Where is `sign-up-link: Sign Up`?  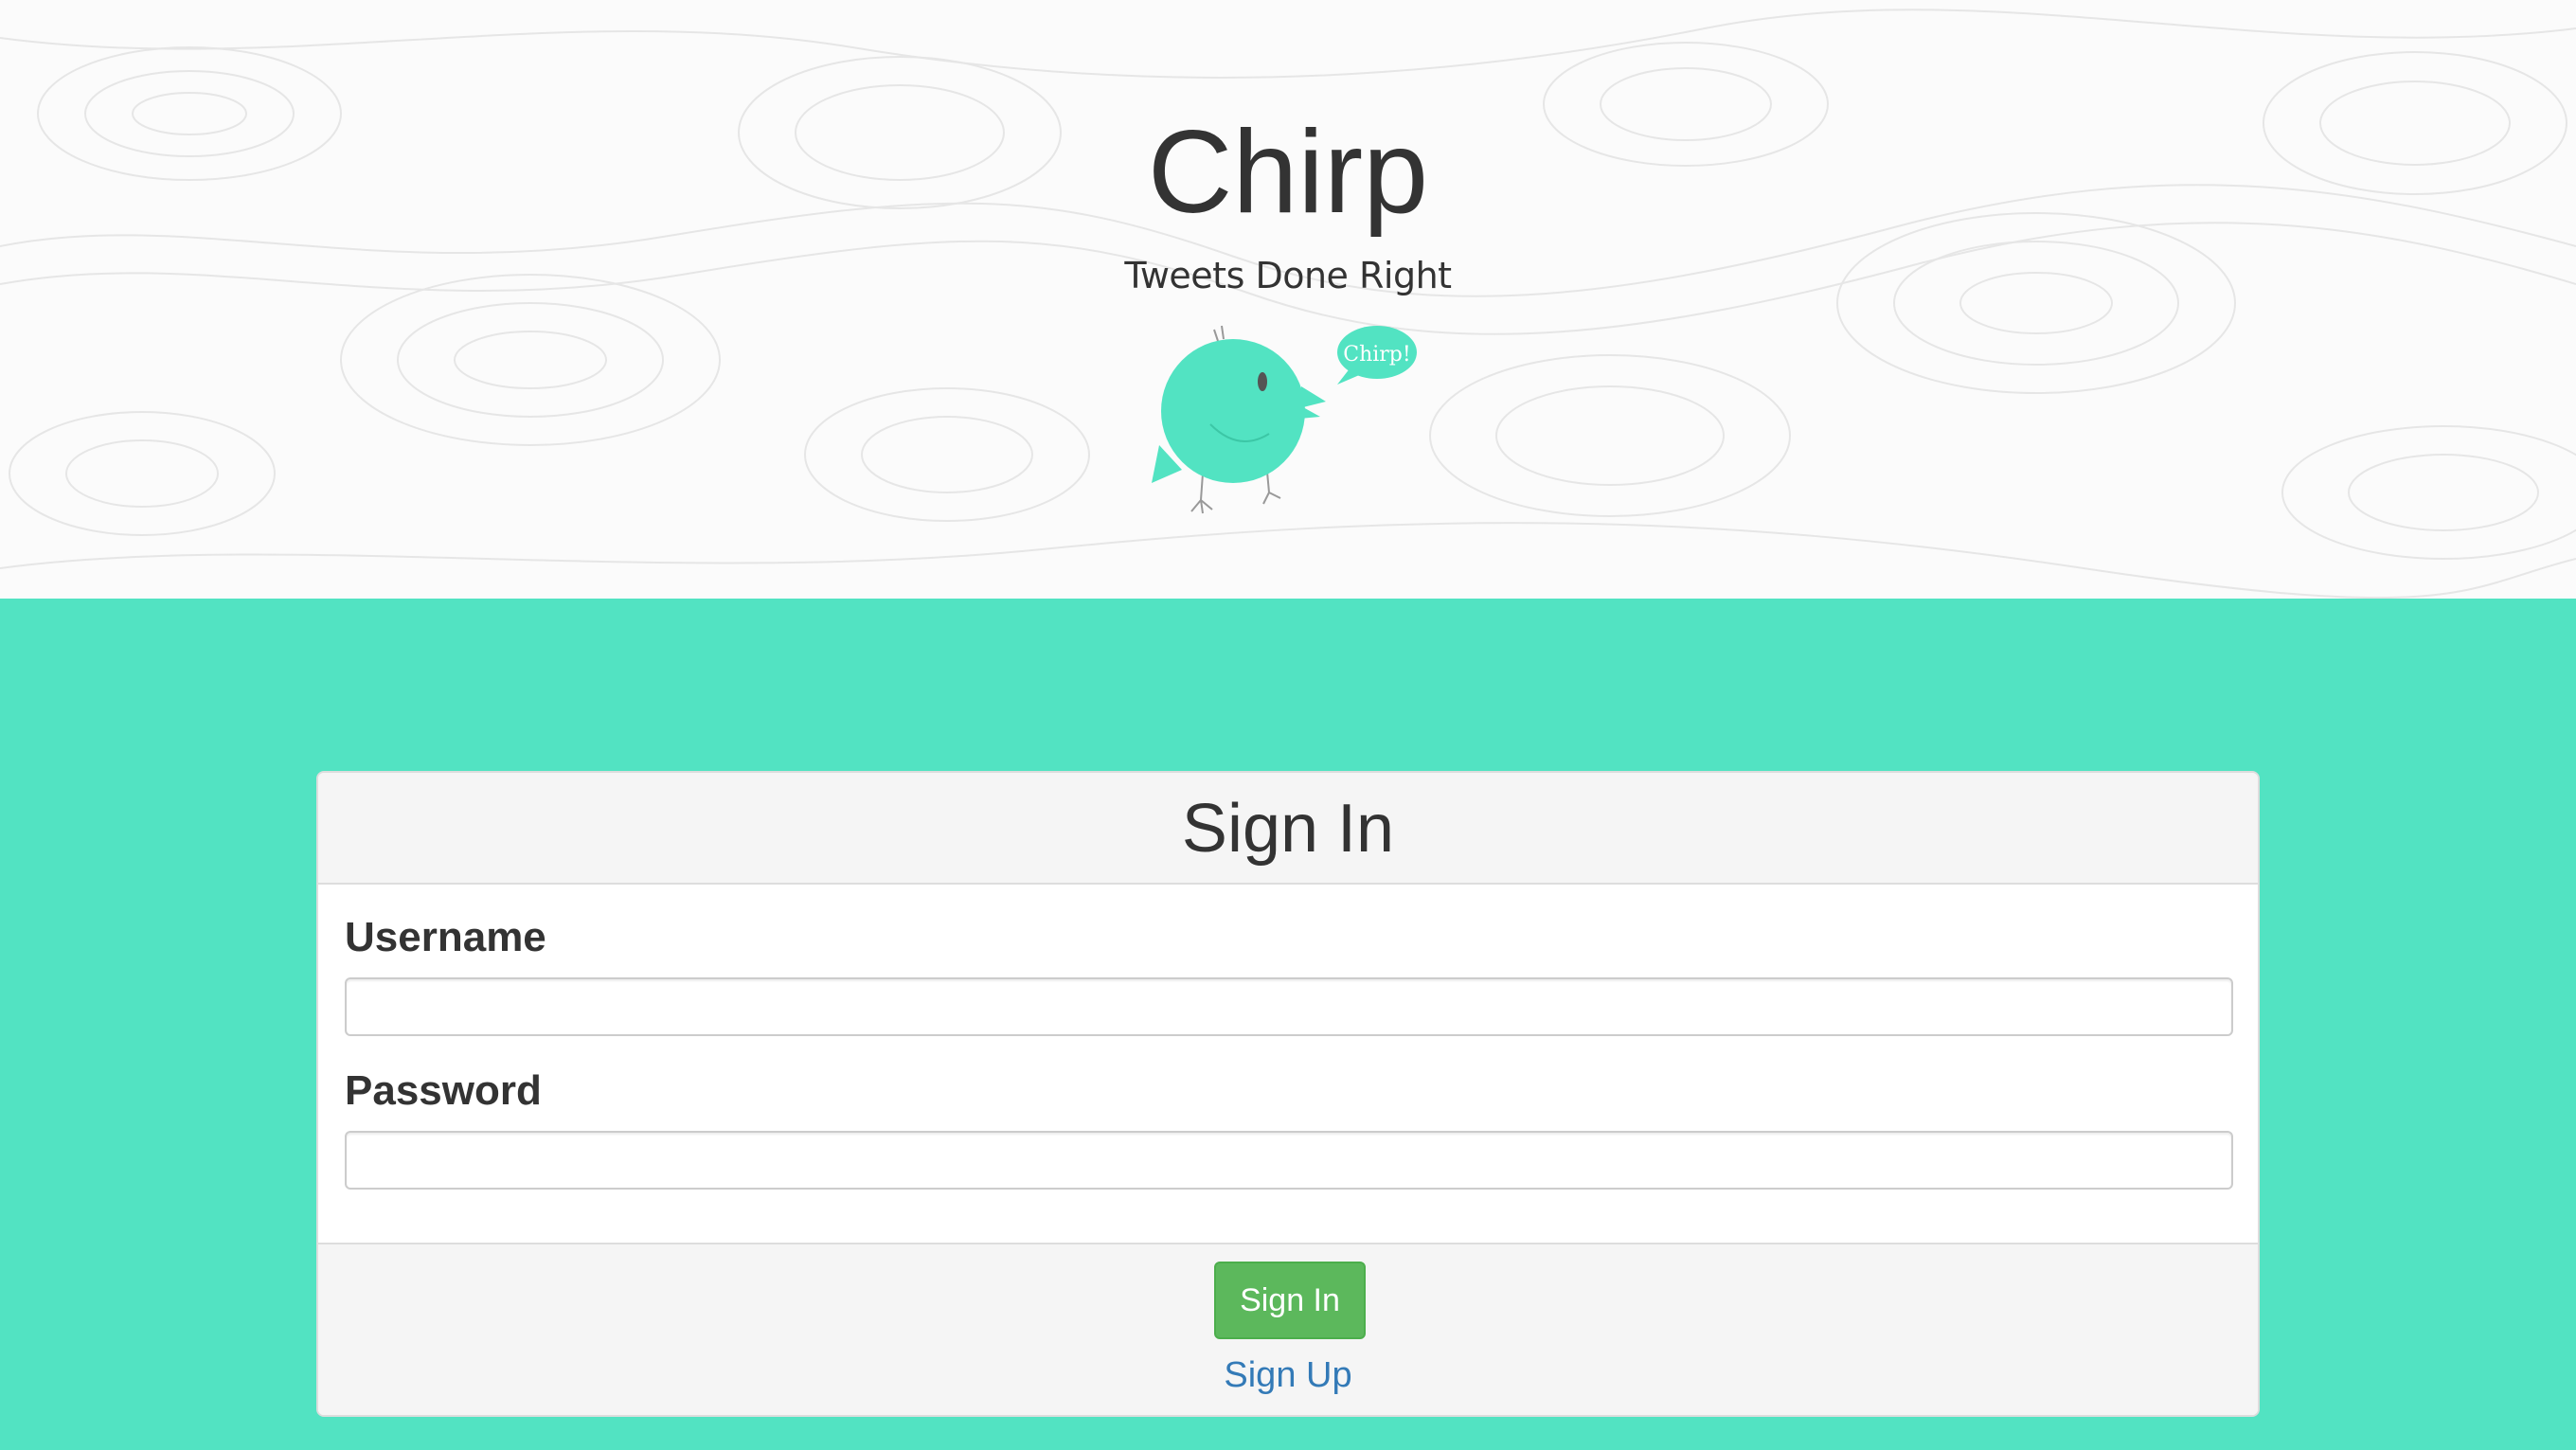
sign-up-link: Sign Up is located at coordinates (1288, 1375).